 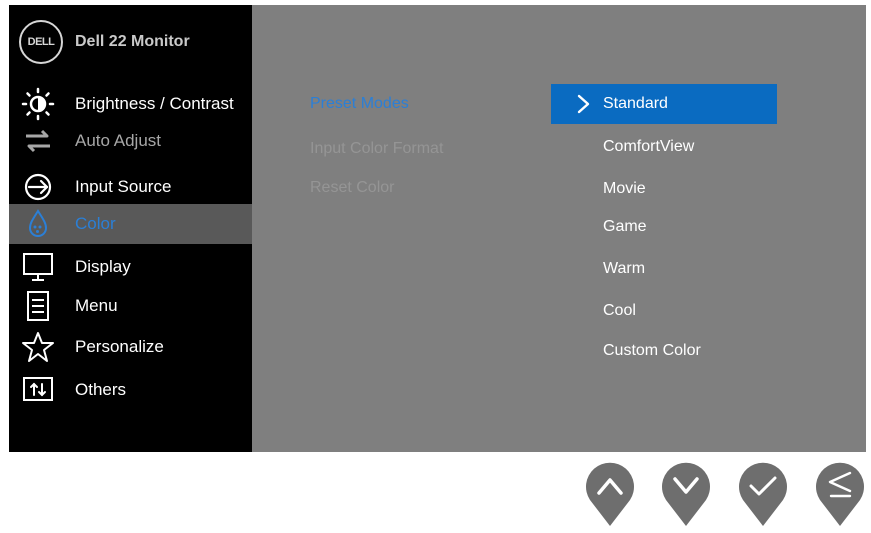 What do you see at coordinates (132, 41) in the screenshot?
I see `monitor-title: Dell 22 Monitor` at bounding box center [132, 41].